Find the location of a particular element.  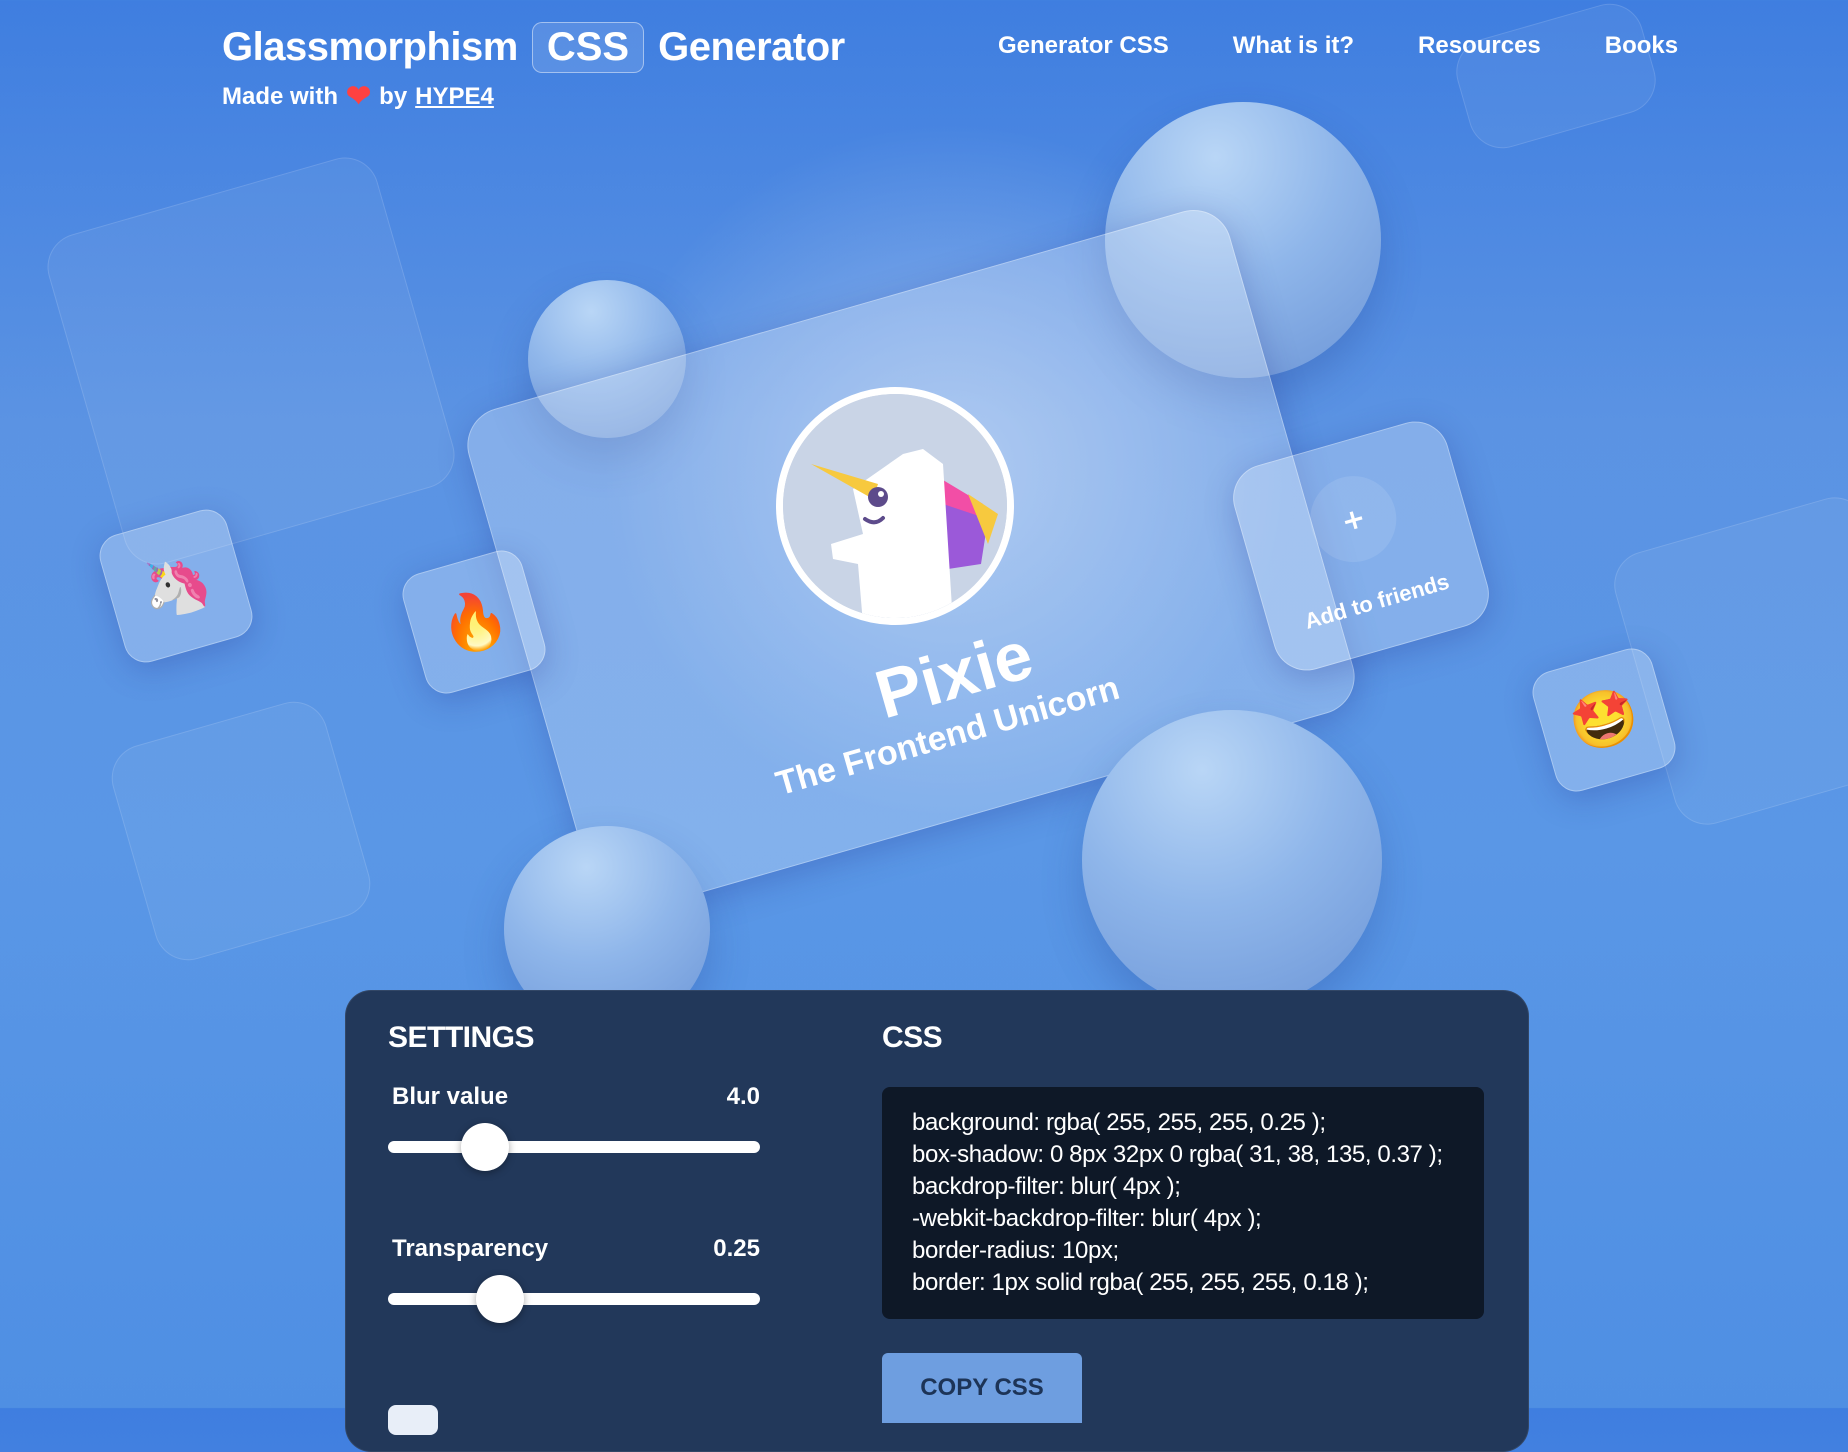

transparency-slider is located at coordinates (574, 1299).